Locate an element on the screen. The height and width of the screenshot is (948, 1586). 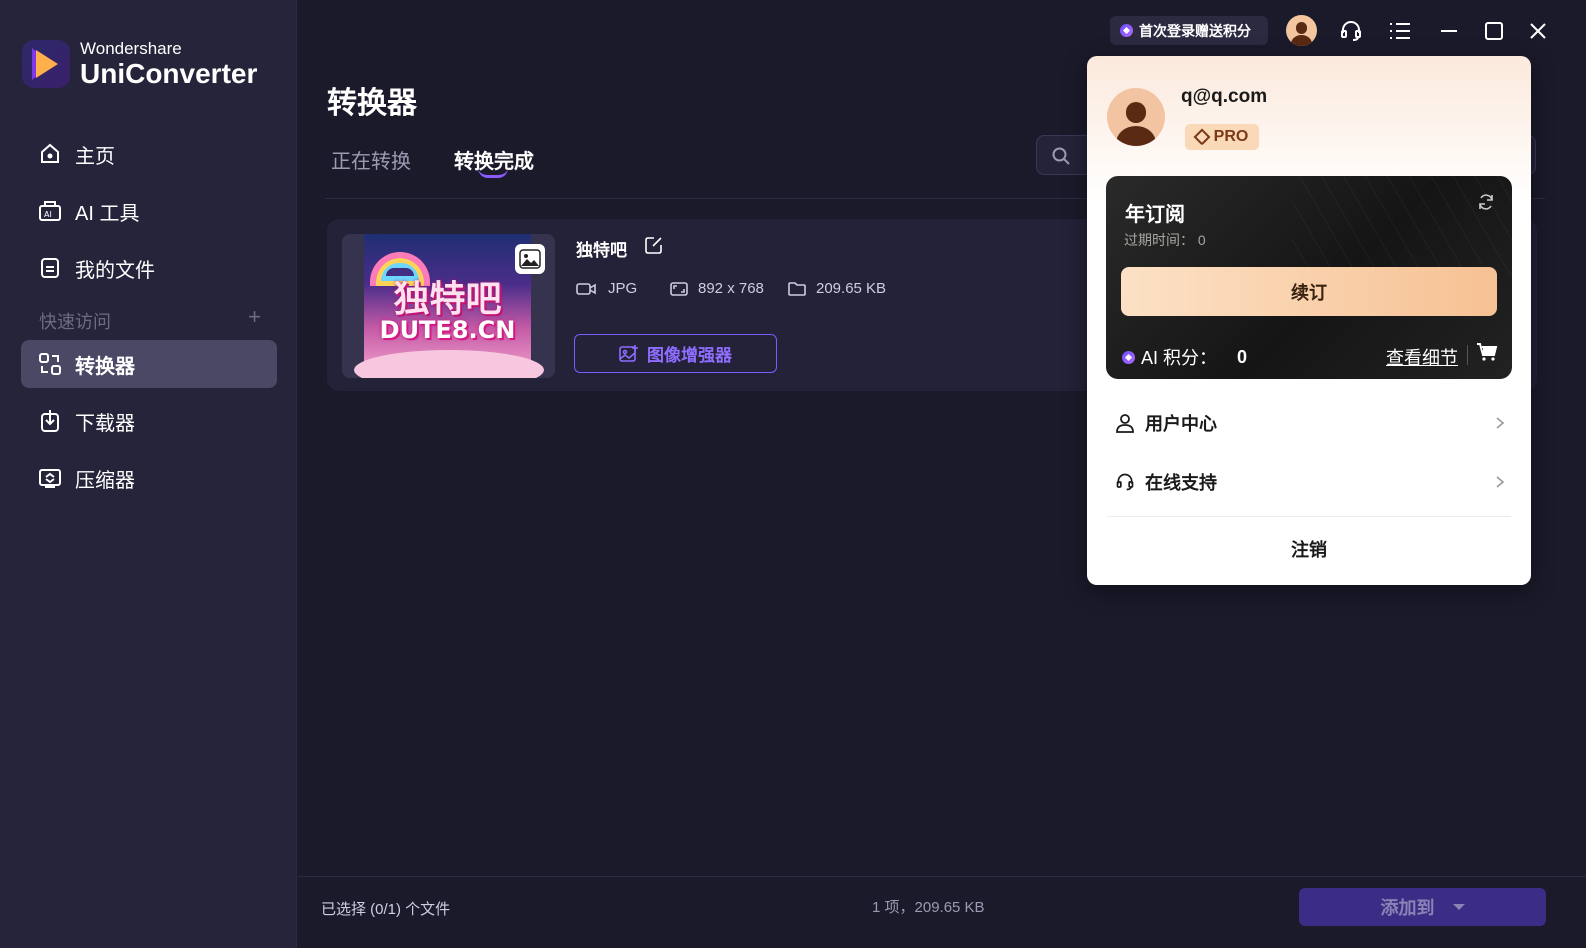
svg-text: AI is located at coordinates (48, 214).